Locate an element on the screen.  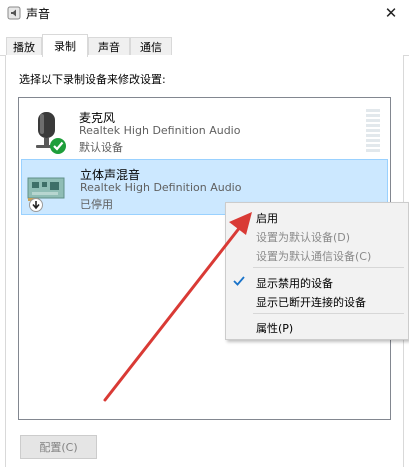
level-meter is located at coordinates (373, 132).